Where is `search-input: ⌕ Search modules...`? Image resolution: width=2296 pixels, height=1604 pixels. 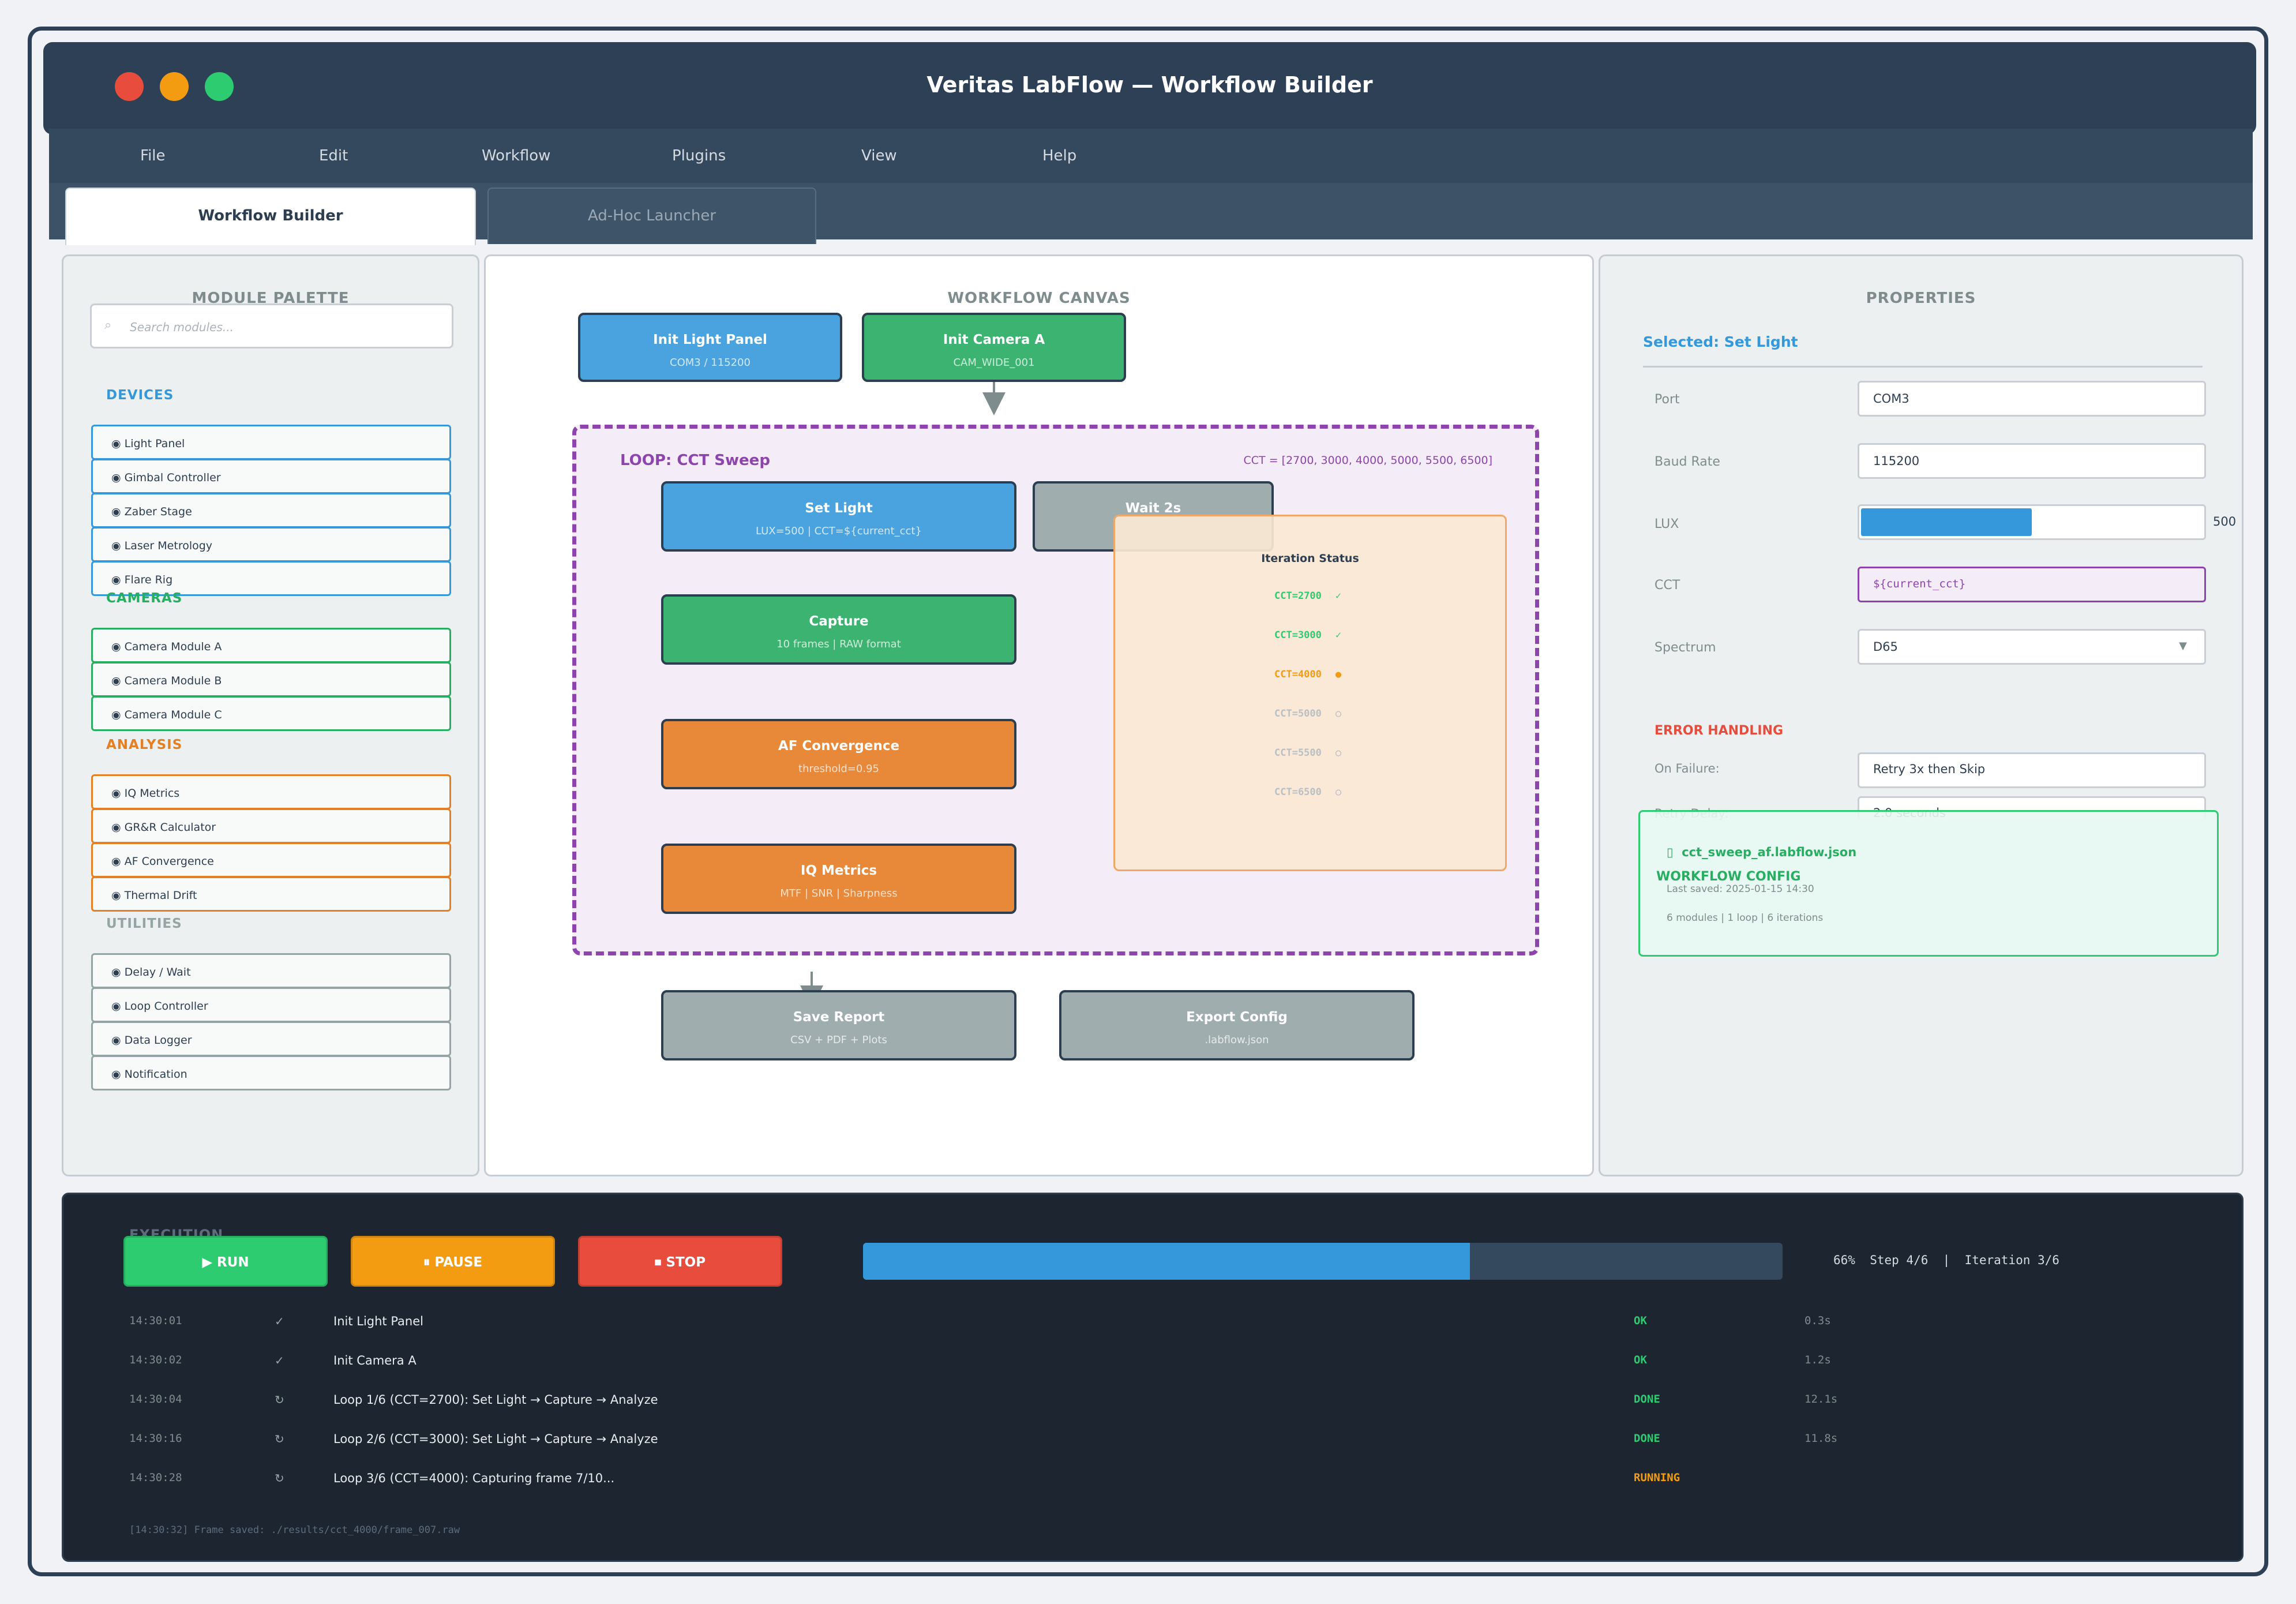 search-input: ⌕ Search modules... is located at coordinates (271, 325).